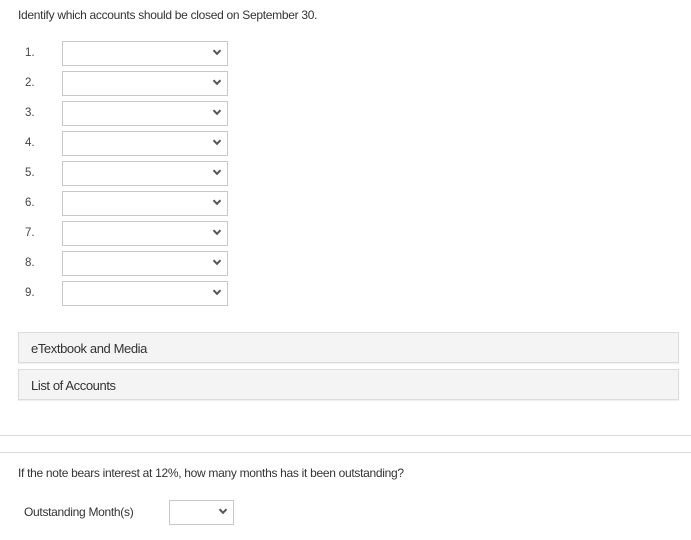 The width and height of the screenshot is (691, 540). Describe the element at coordinates (348, 384) in the screenshot. I see `list-of-accounts-panel: List of Accounts` at that location.